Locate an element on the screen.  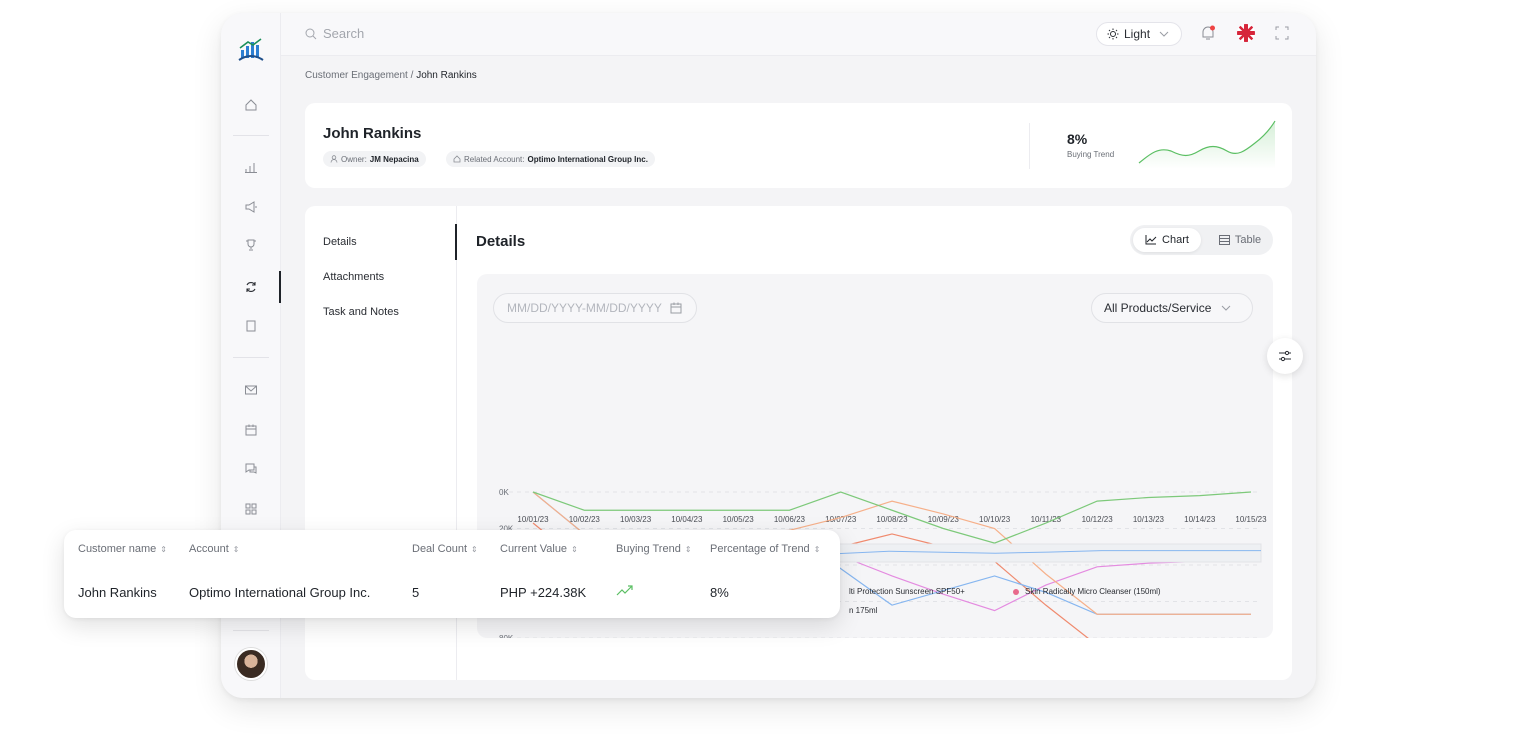
x-tick-label: 10/01/23 is located at coordinates (533, 519).